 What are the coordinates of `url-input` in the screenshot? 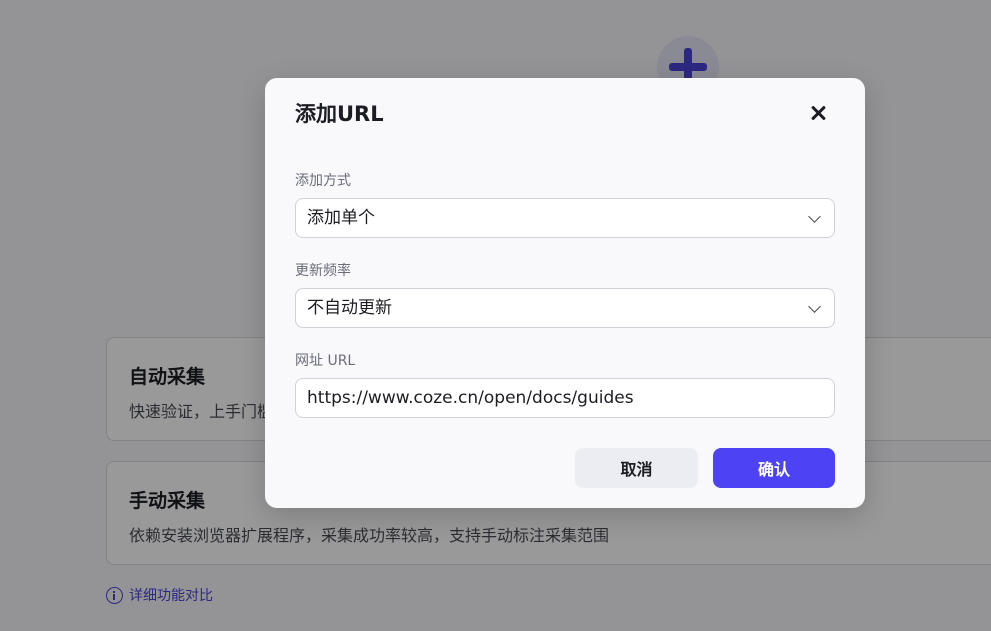 It's located at (565, 398).